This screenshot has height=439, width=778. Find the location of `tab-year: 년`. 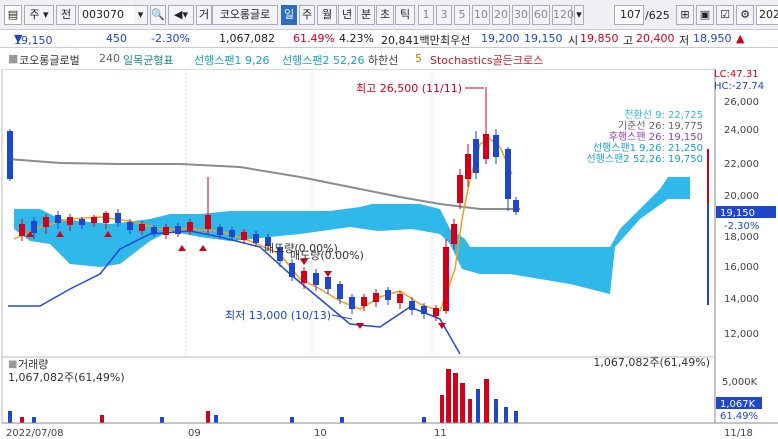

tab-year: 년 is located at coordinates (347, 15).